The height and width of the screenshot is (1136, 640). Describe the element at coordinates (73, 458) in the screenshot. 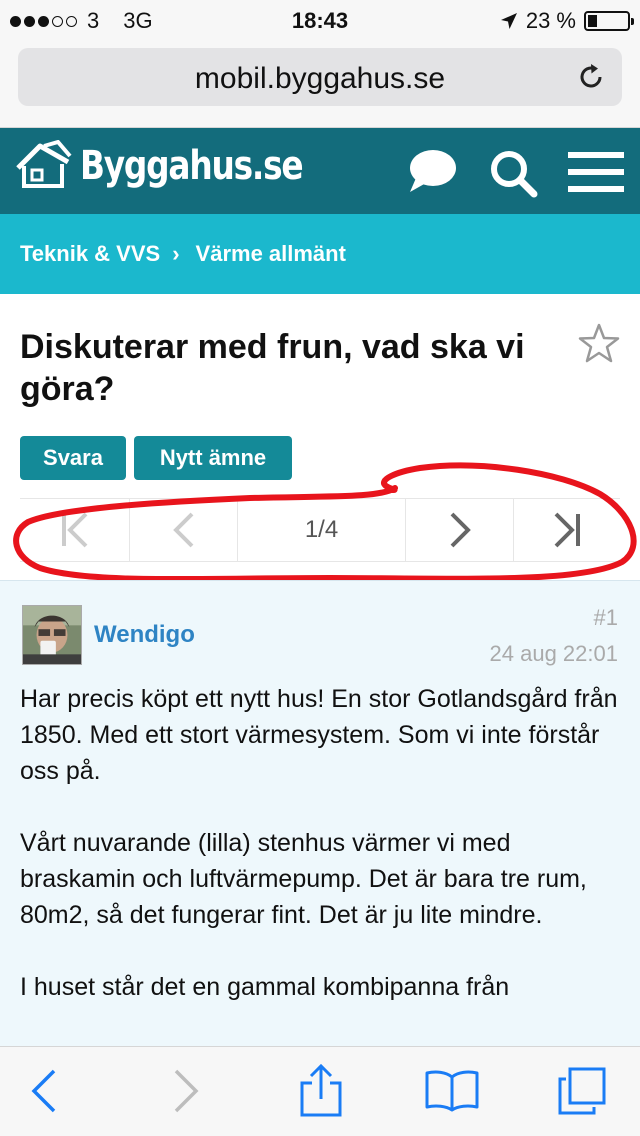

I see `reply-button: Svara` at that location.